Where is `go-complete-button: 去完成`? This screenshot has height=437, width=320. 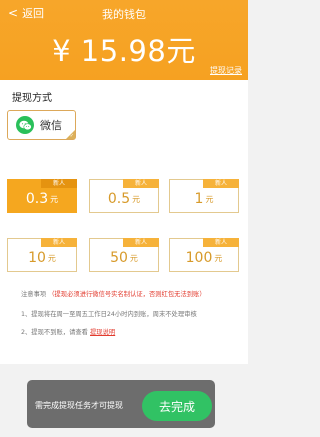 go-complete-button: 去完成 is located at coordinates (177, 406).